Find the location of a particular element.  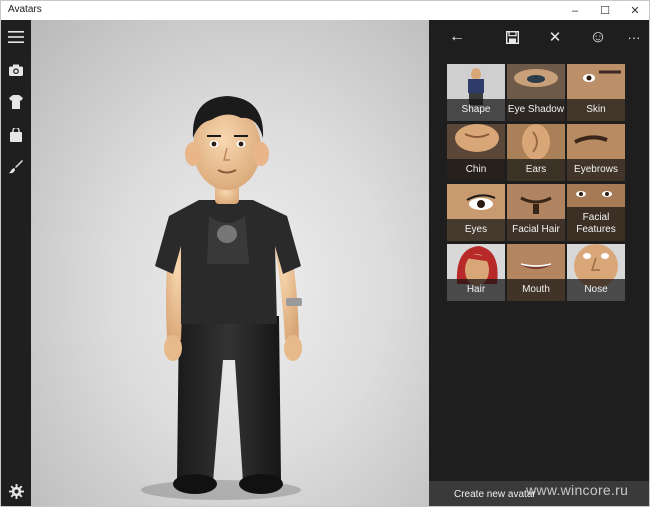

tile-label: Skin is located at coordinates (596, 110).